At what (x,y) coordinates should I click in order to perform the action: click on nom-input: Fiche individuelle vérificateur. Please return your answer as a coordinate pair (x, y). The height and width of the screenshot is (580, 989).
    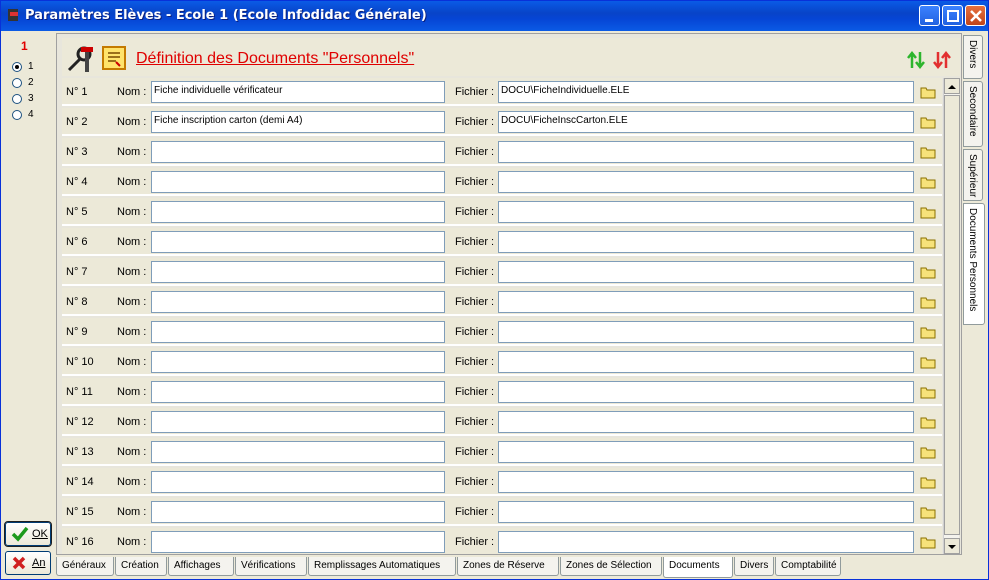
    Looking at the image, I should click on (298, 92).